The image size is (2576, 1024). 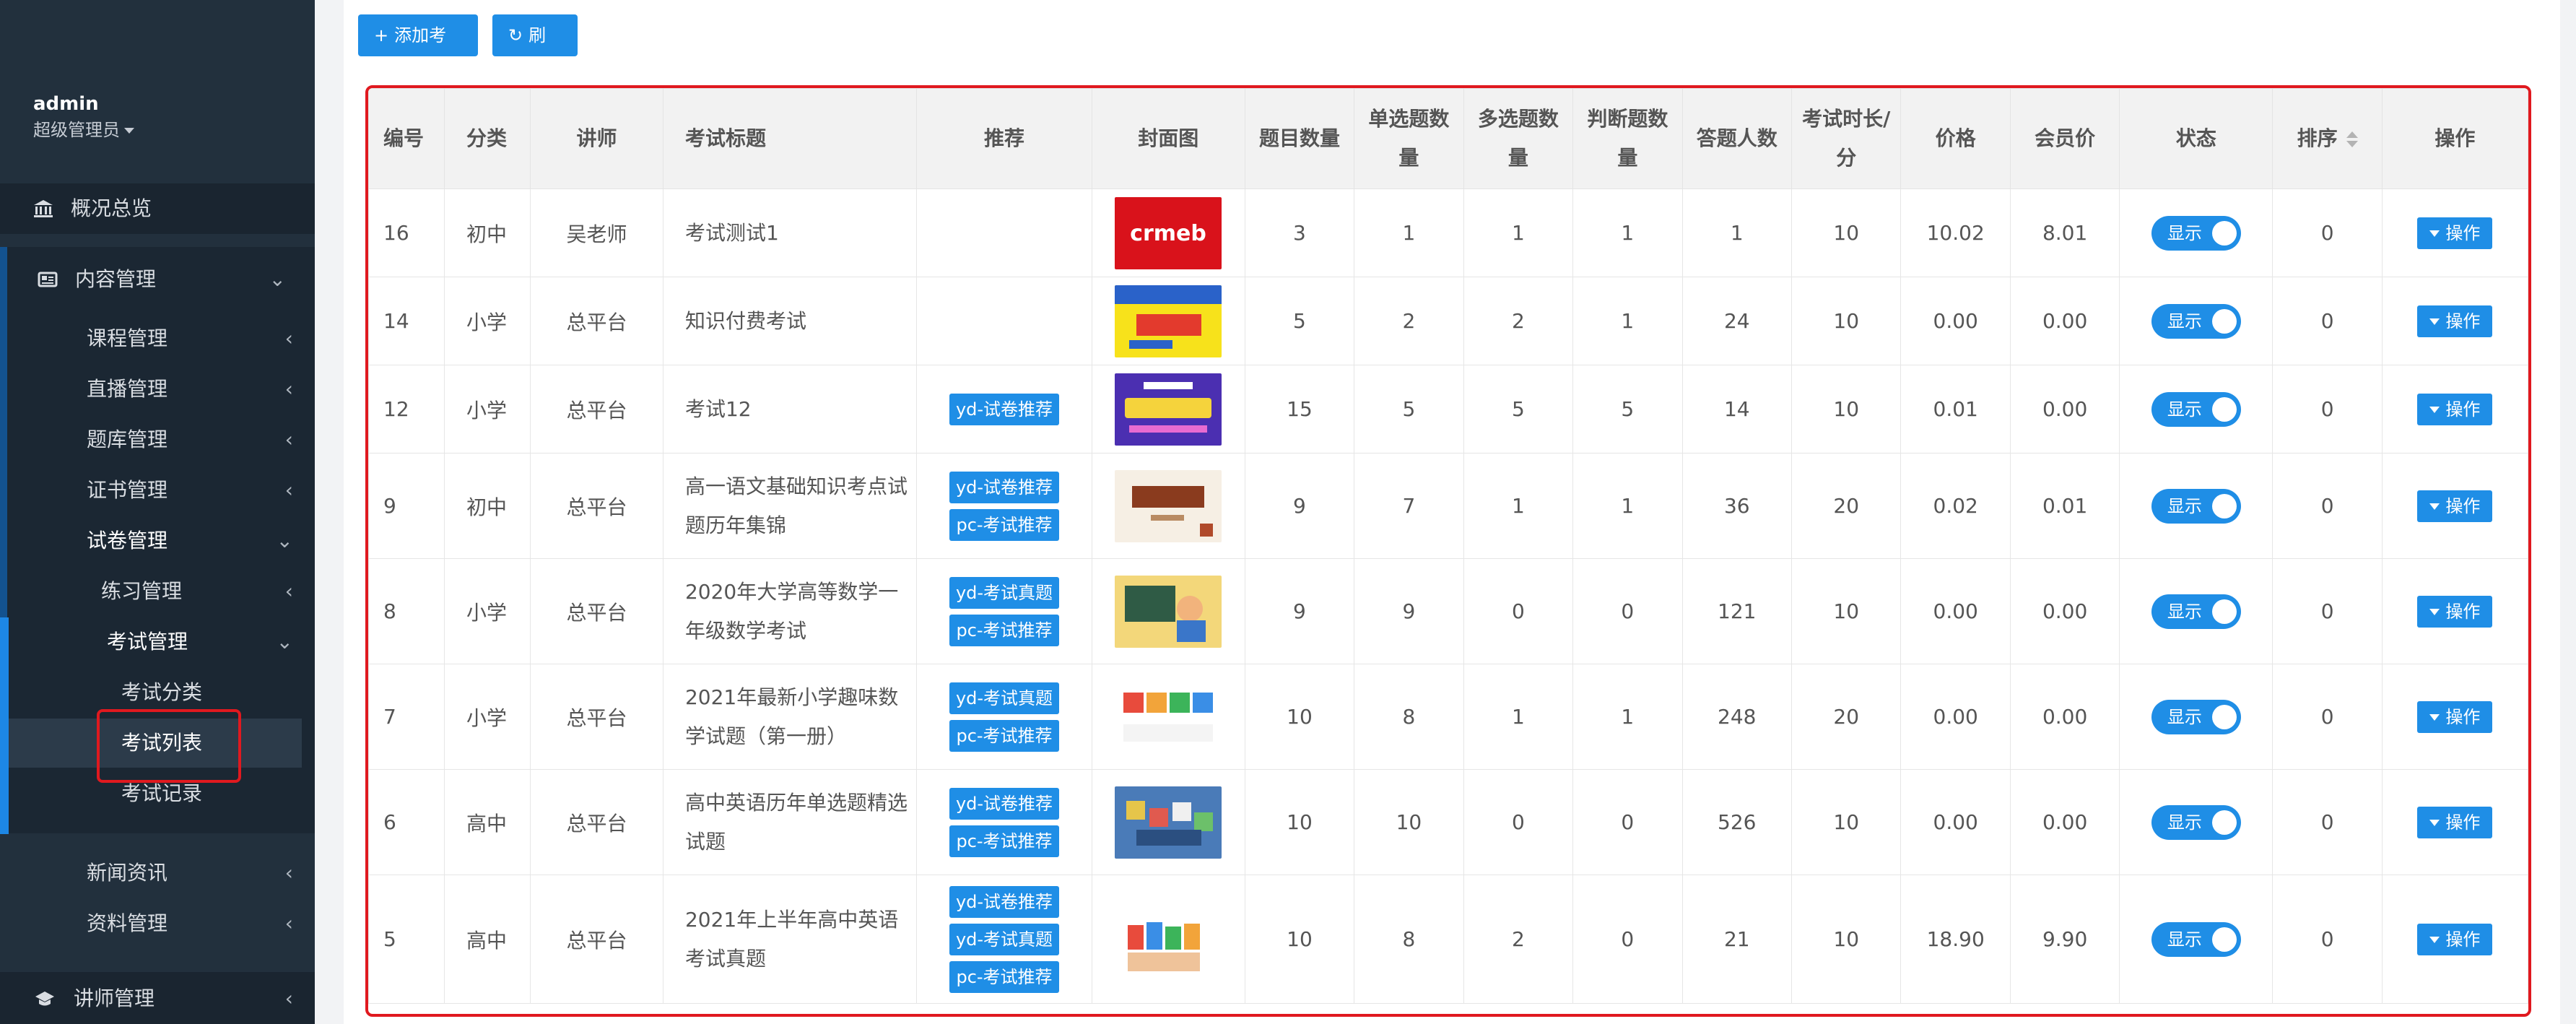 What do you see at coordinates (157, 873) in the screenshot?
I see `sidebar-item-news: 新闻资讯 ‹` at bounding box center [157, 873].